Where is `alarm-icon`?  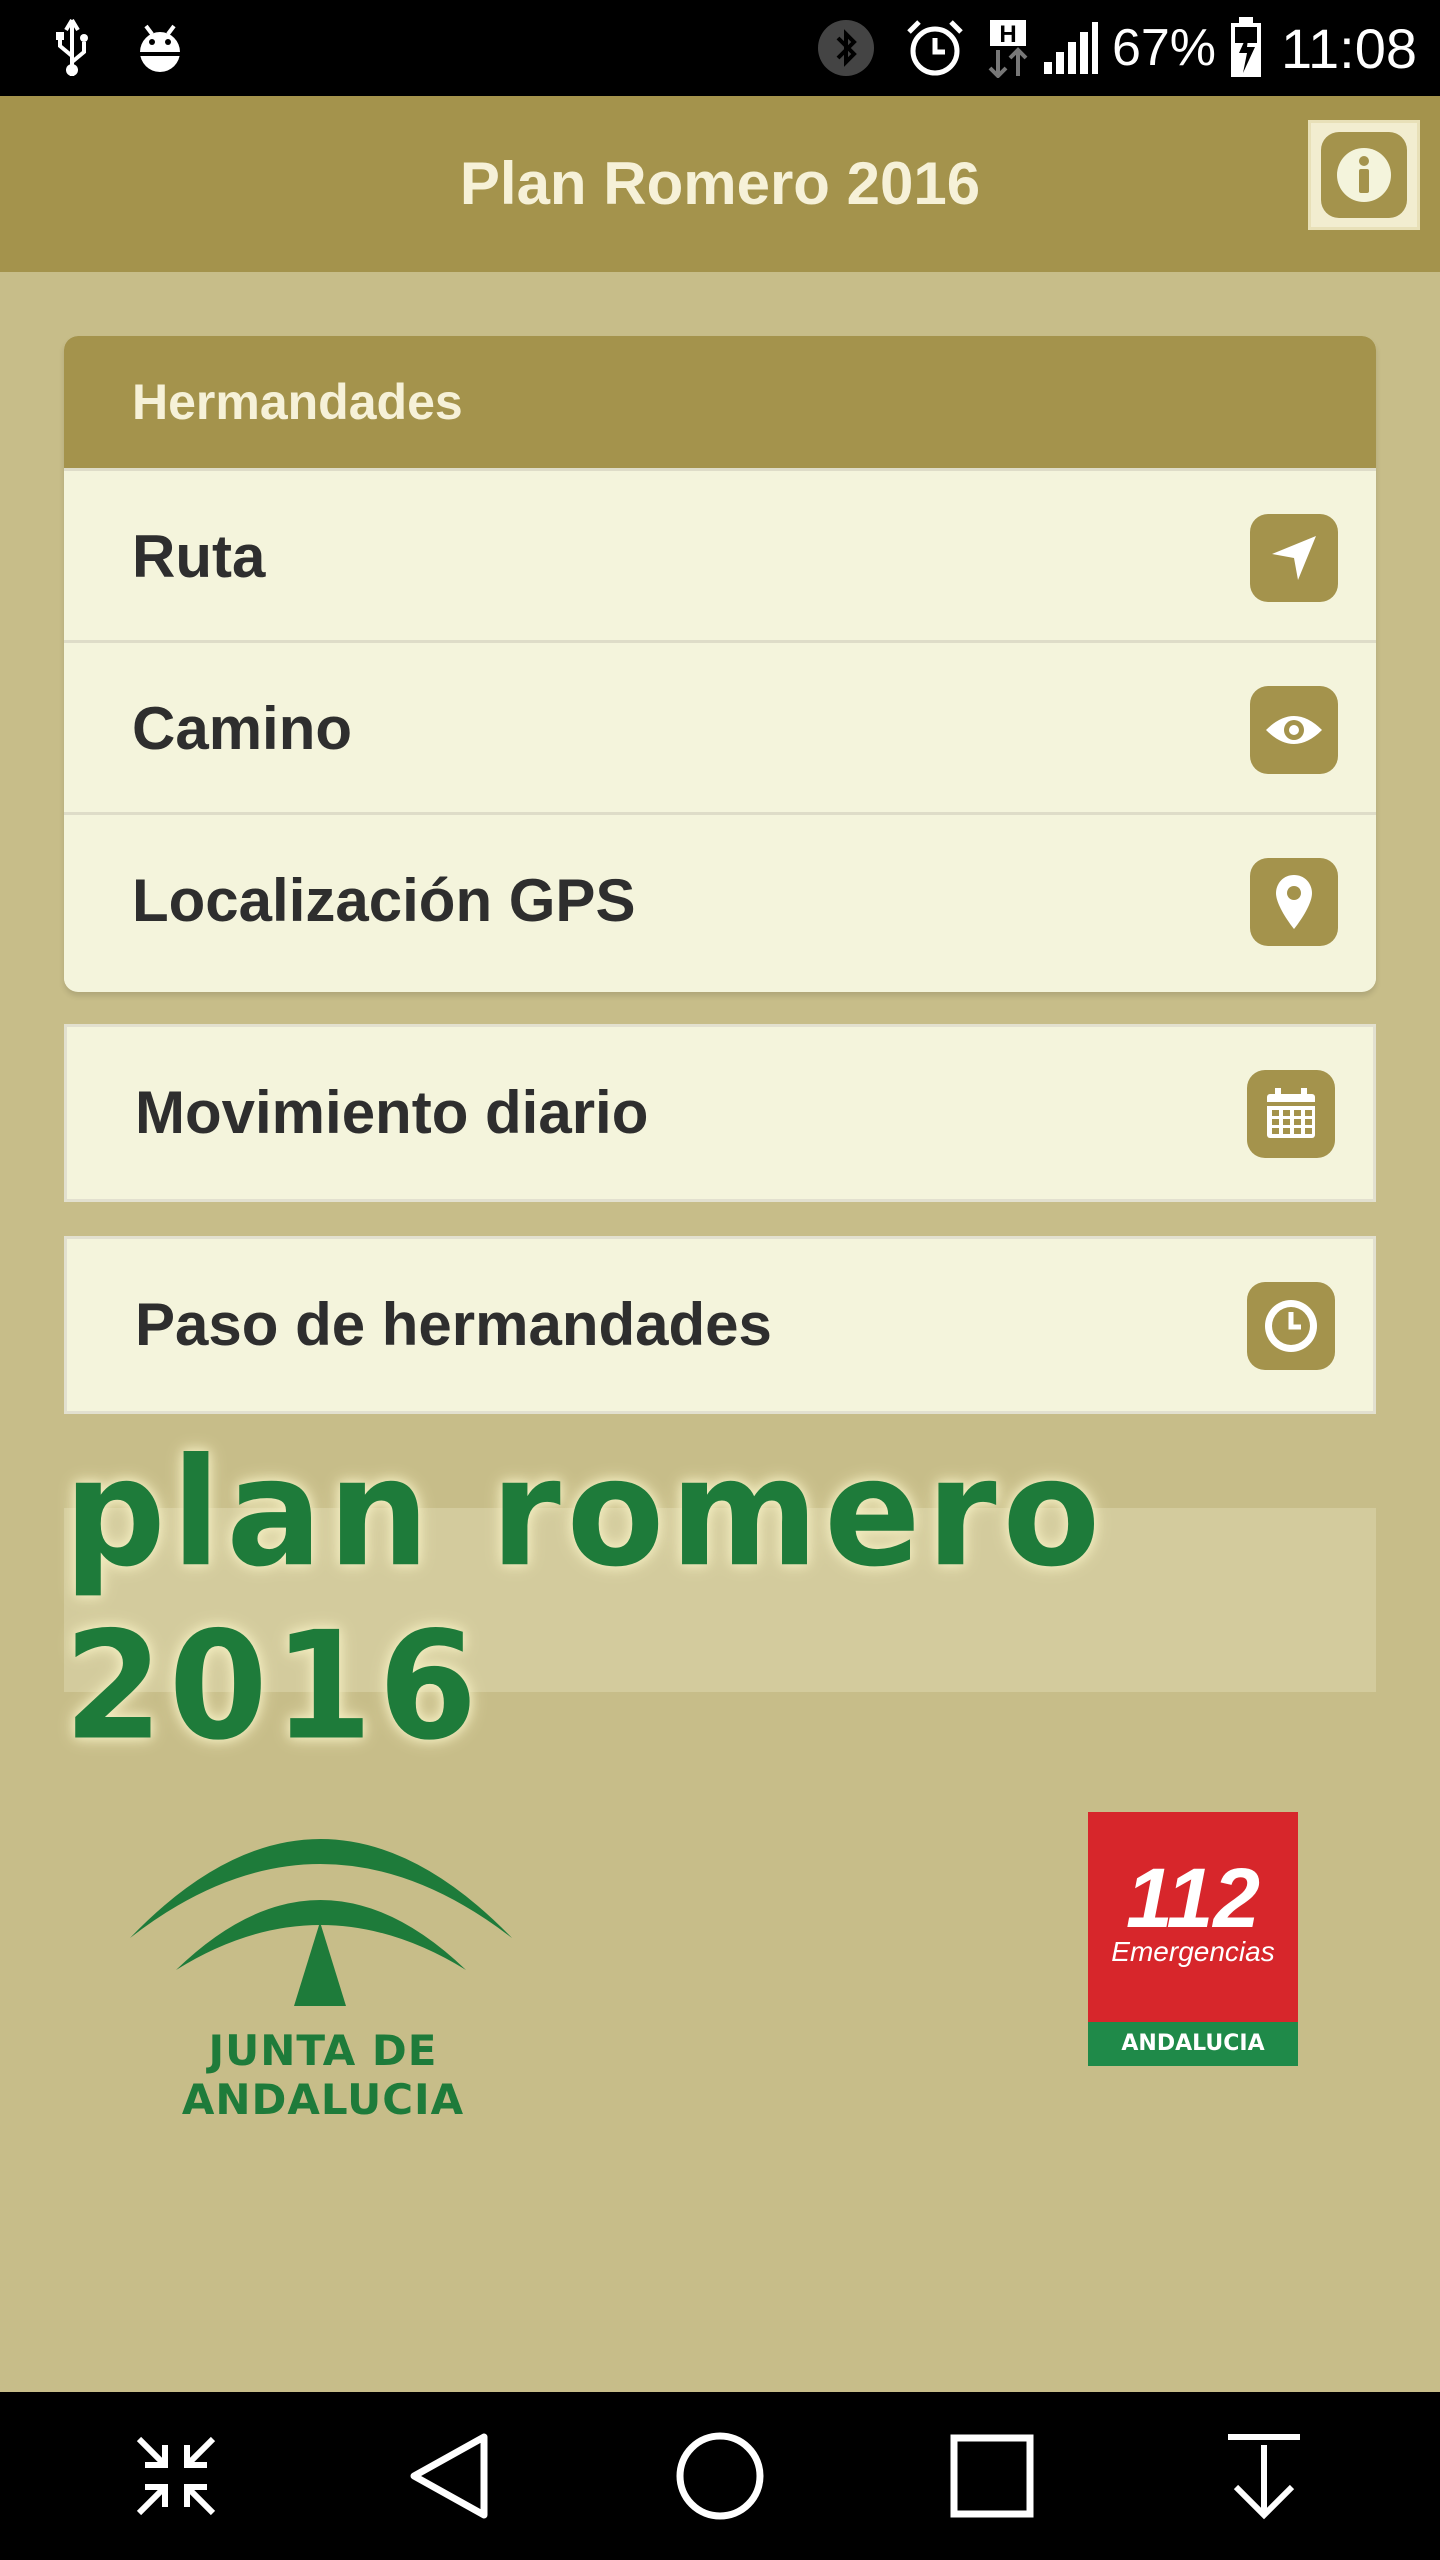 alarm-icon is located at coordinates (935, 48).